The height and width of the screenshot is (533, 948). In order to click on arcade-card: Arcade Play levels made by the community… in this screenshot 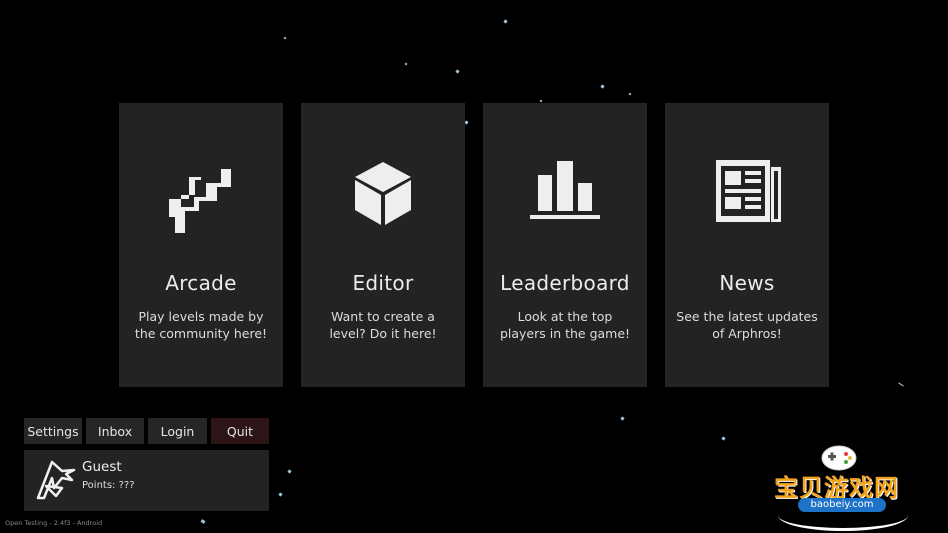, I will do `click(201, 245)`.